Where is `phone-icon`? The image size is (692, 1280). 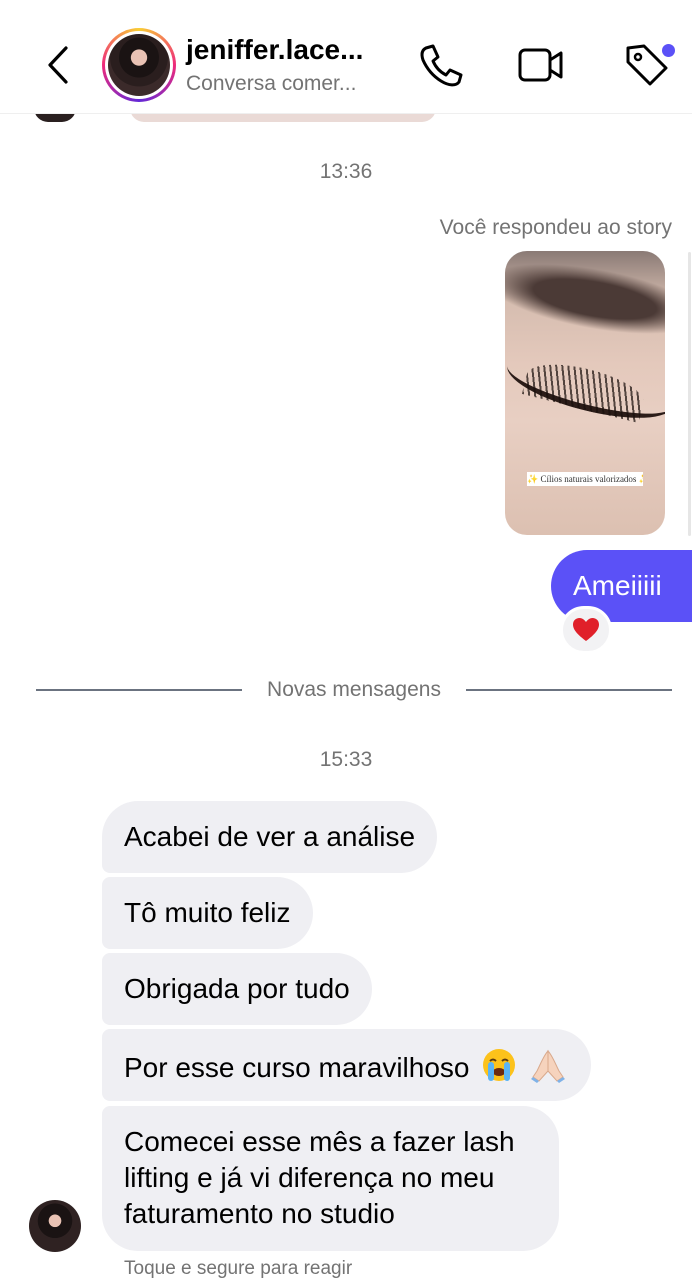 phone-icon is located at coordinates (441, 65).